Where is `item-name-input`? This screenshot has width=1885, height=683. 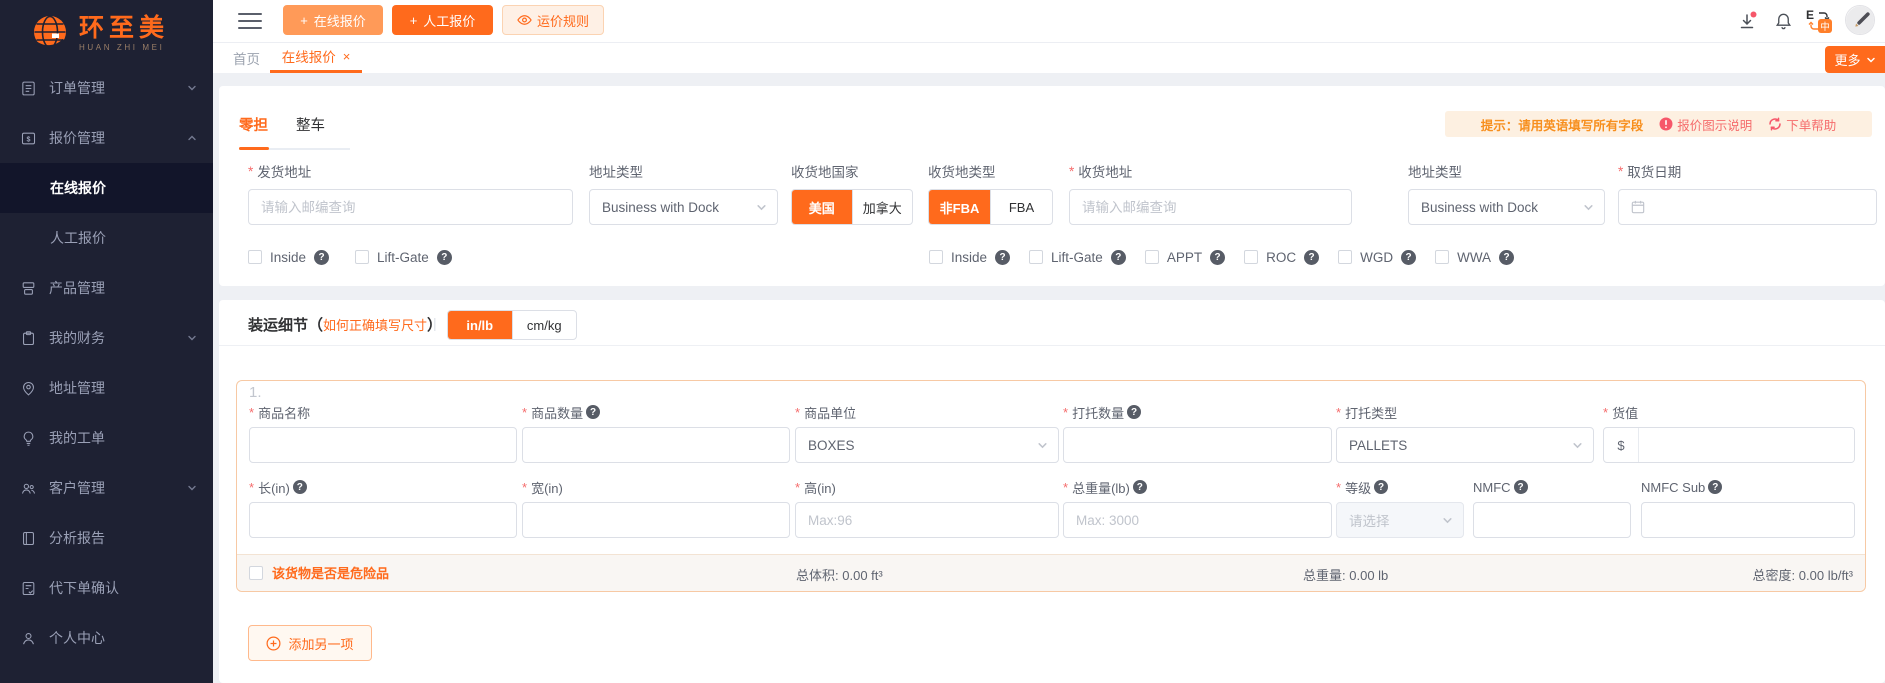 item-name-input is located at coordinates (383, 445).